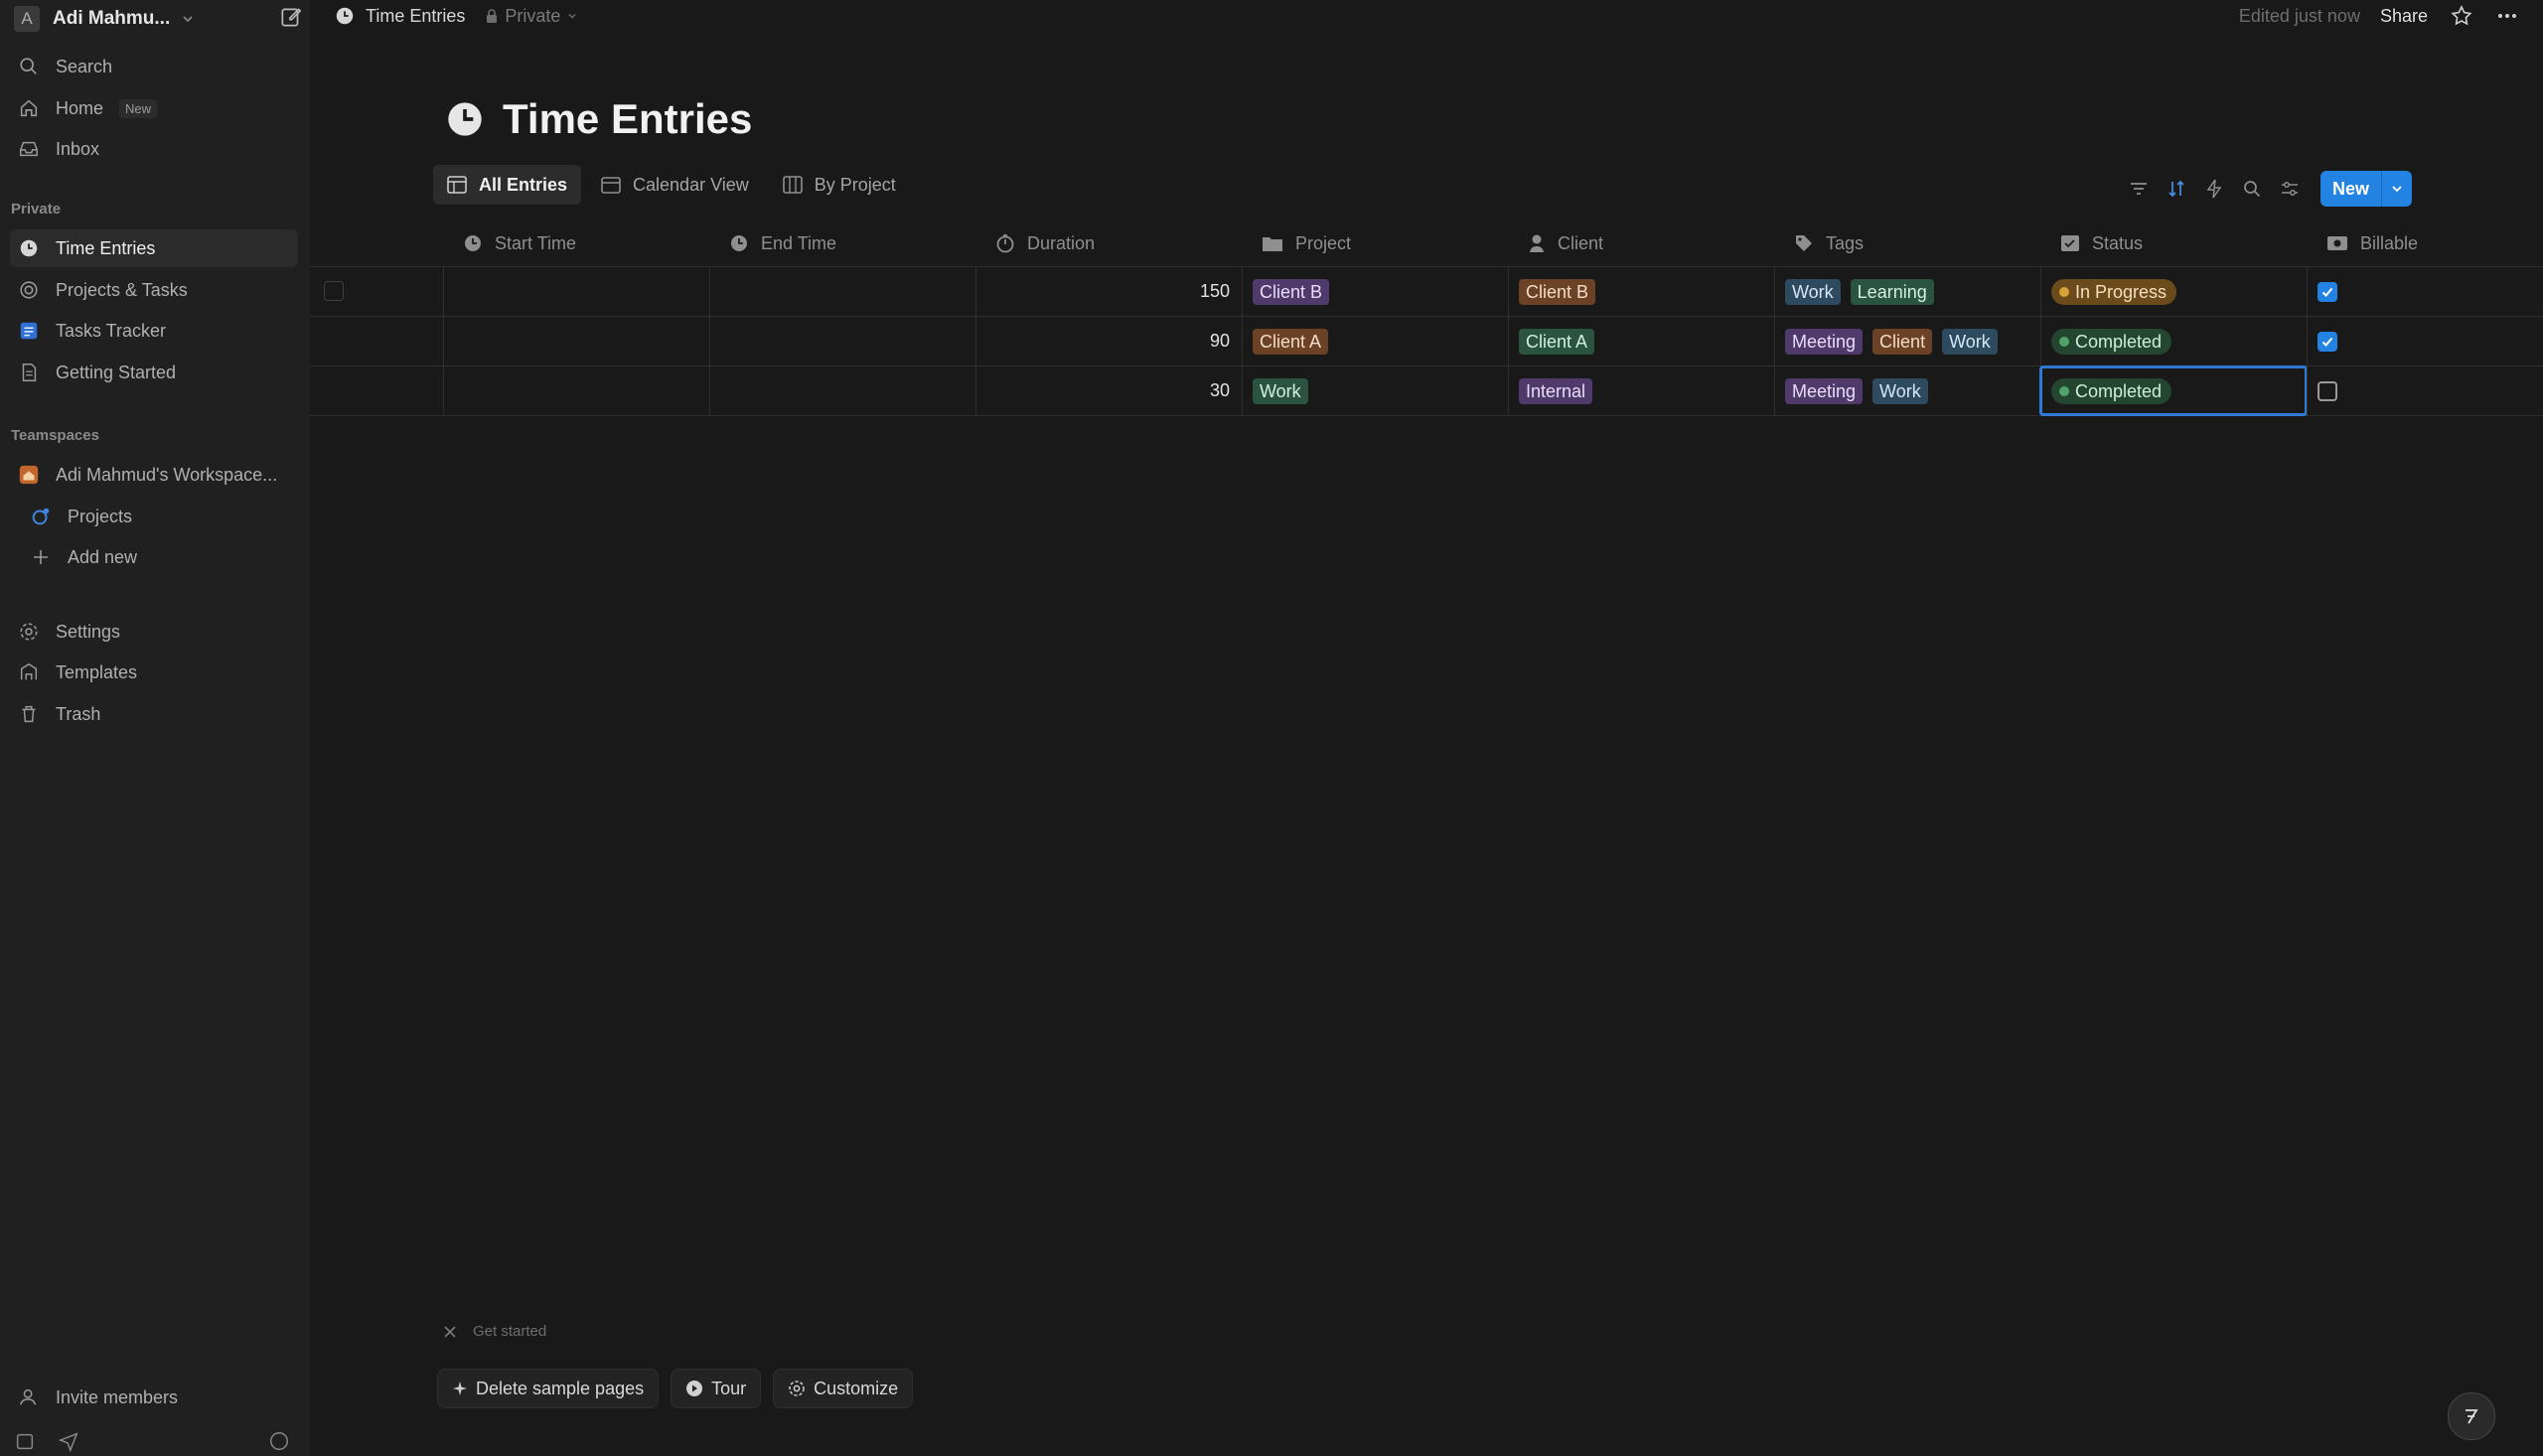 The image size is (2543, 1456). I want to click on send-icon, so click(68, 1441).